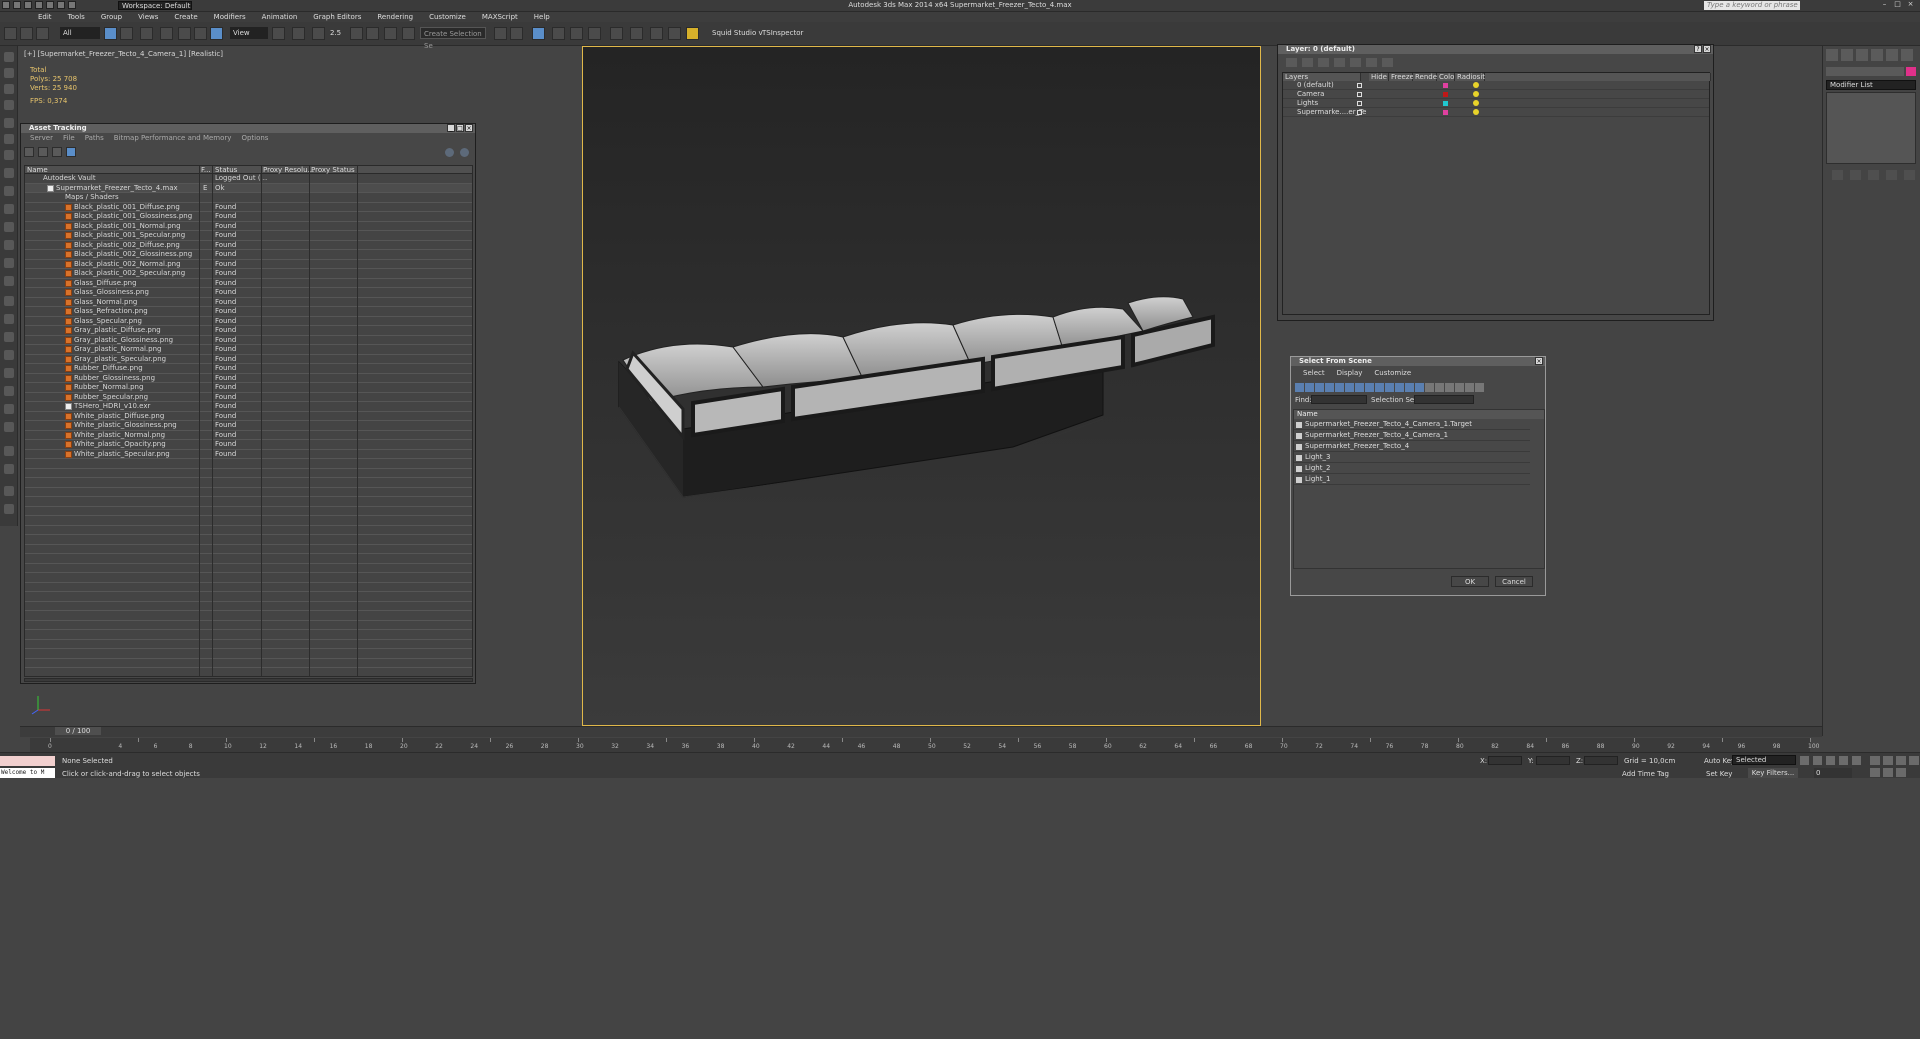  I want to click on maximize-viewport-icon, so click(1901, 772).